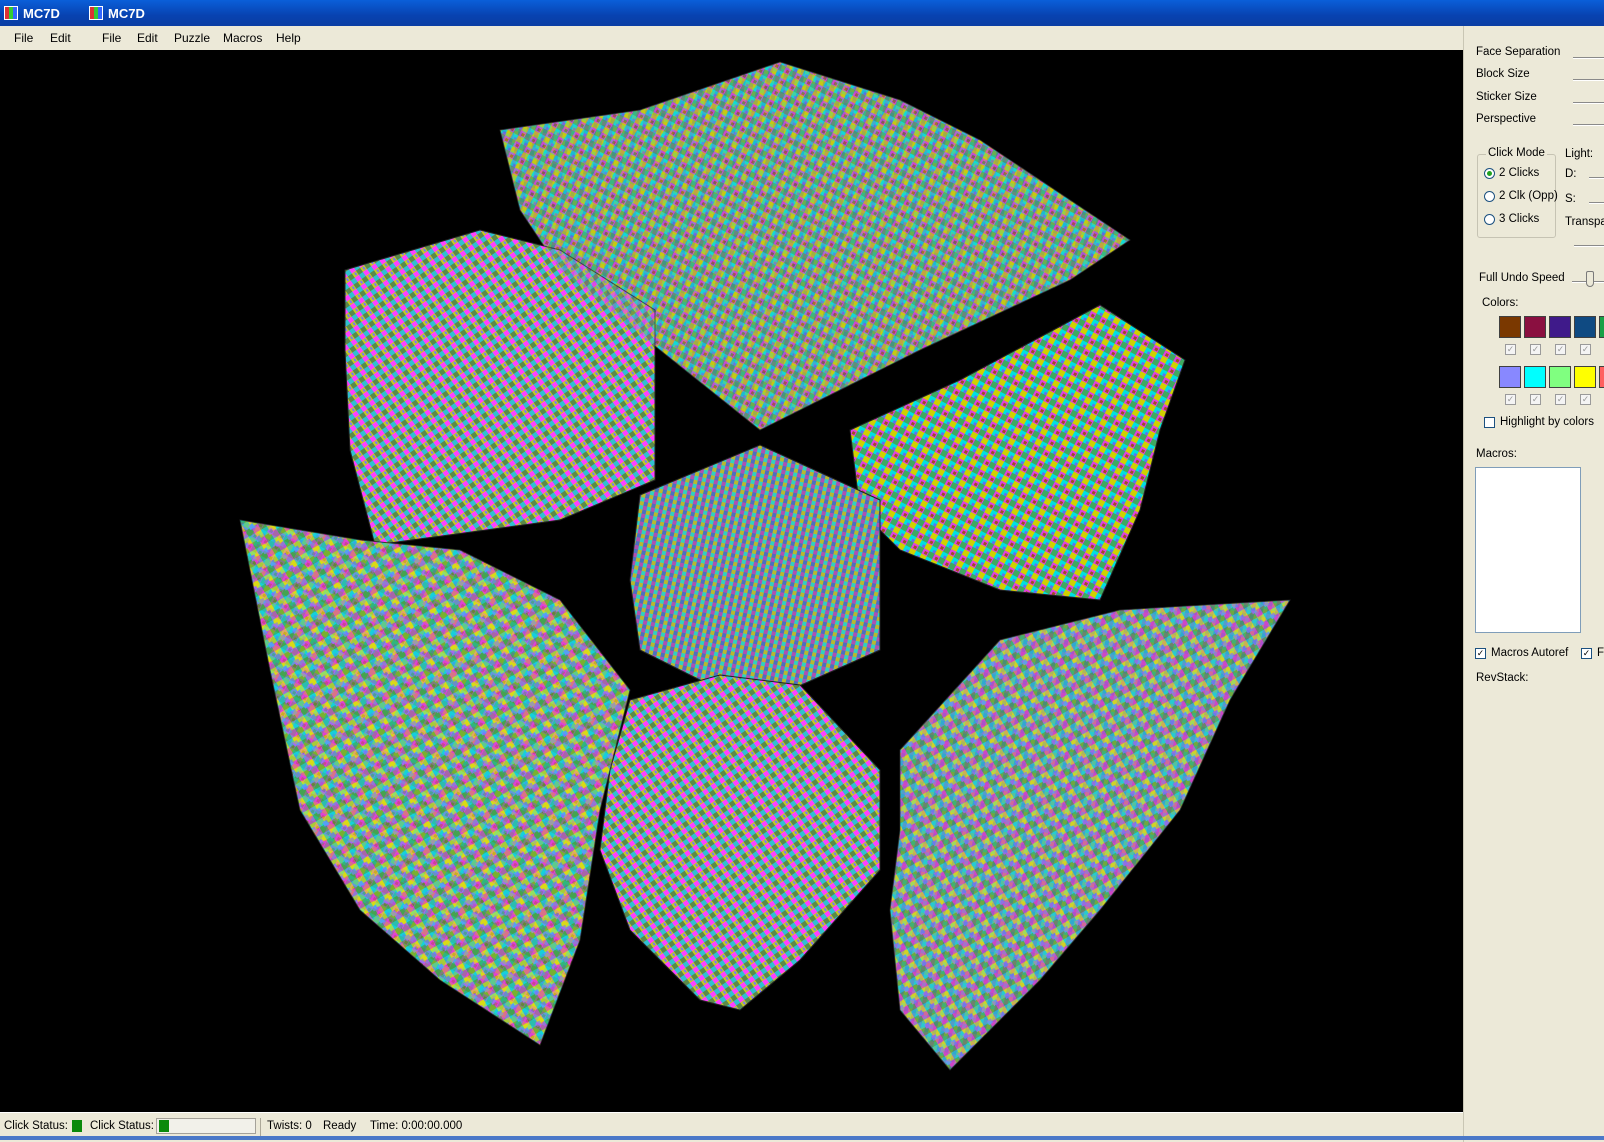  What do you see at coordinates (740, 842) in the screenshot?
I see `puzzle-face-bottom` at bounding box center [740, 842].